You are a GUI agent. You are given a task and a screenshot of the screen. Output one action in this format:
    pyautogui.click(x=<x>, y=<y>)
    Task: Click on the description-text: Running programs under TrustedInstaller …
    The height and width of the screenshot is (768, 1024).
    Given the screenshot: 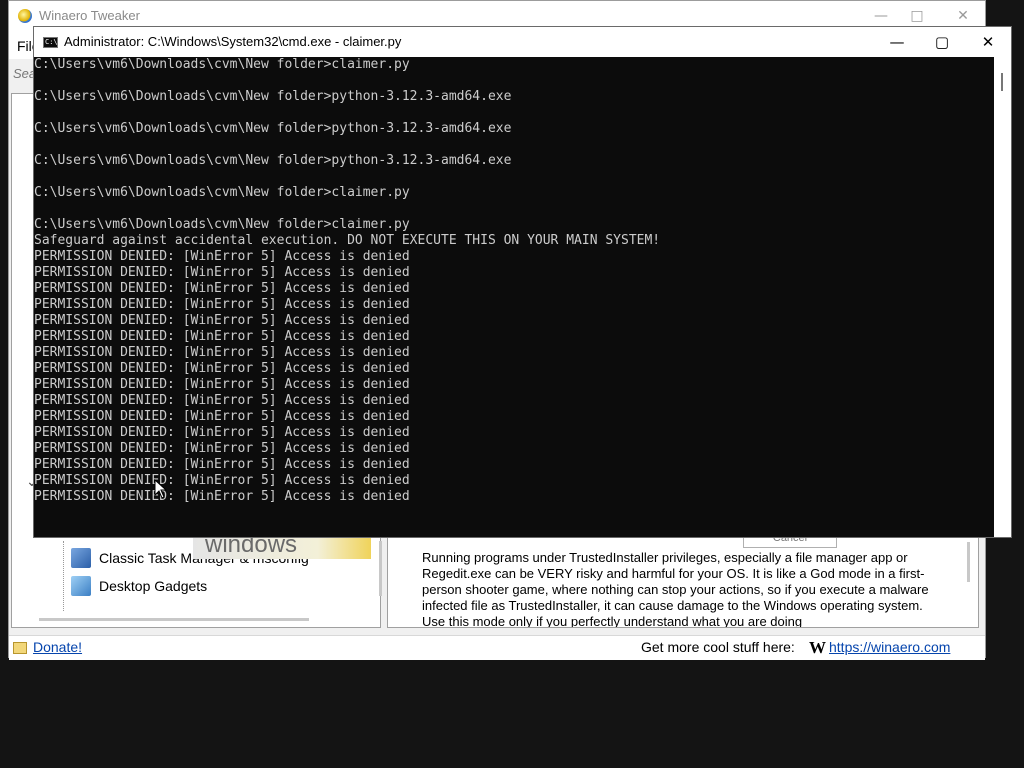 What is the action you would take?
    pyautogui.click(x=675, y=589)
    